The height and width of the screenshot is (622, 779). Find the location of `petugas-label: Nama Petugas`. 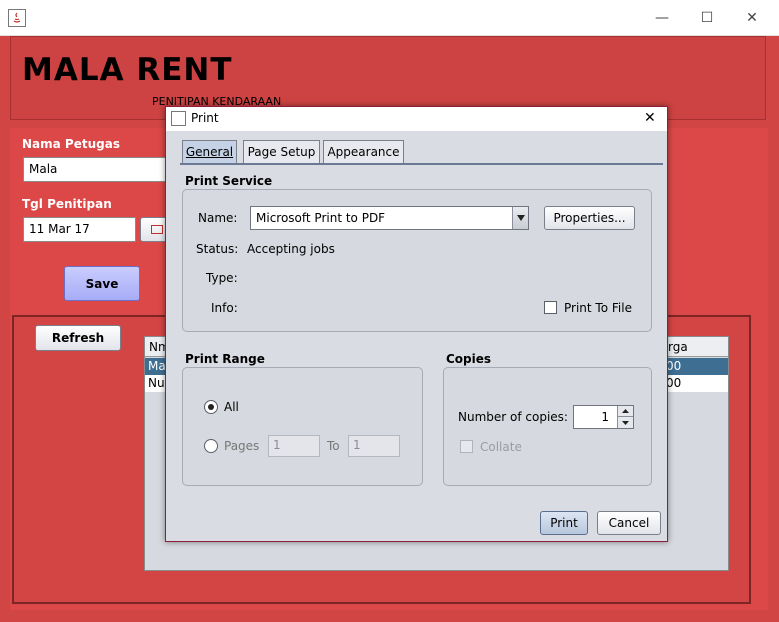

petugas-label: Nama Petugas is located at coordinates (71, 144).